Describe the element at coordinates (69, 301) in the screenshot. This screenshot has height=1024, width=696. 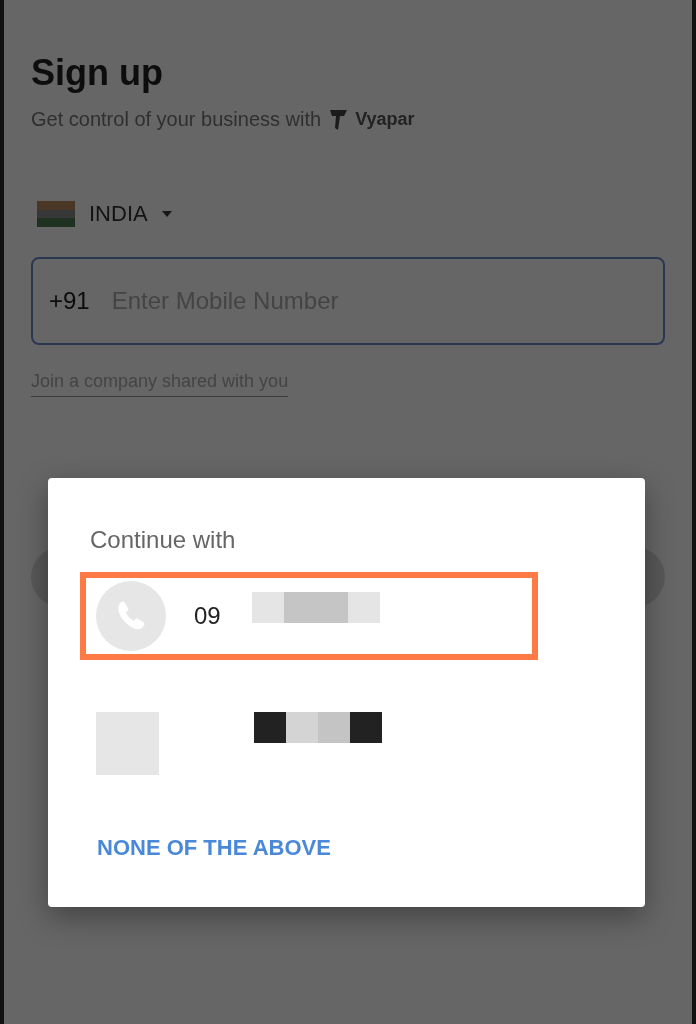
I see `country-code: +91` at that location.